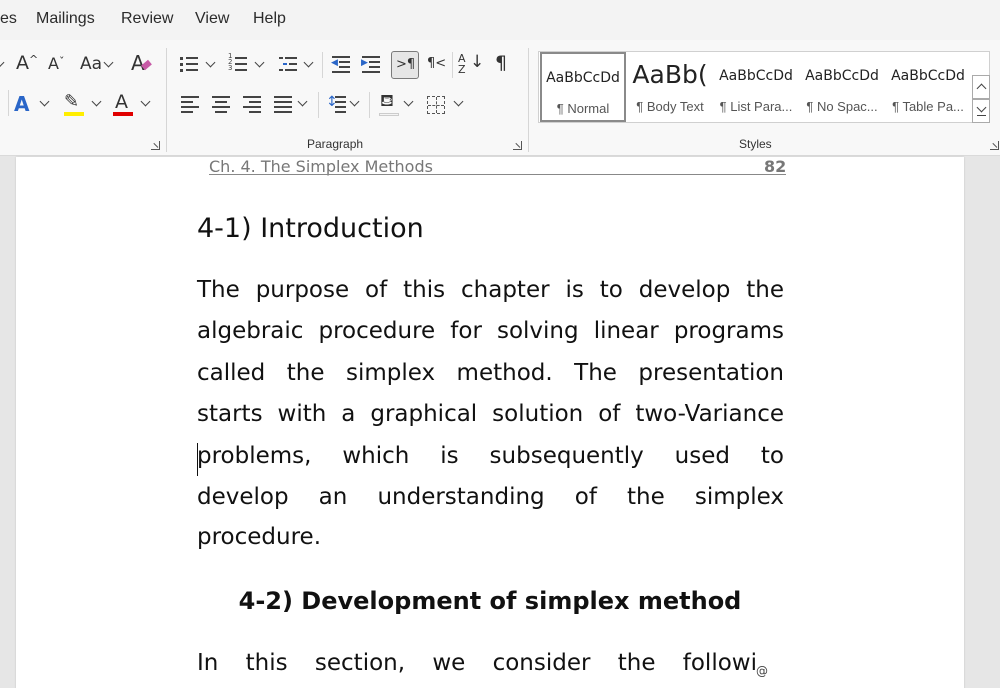 The height and width of the screenshot is (688, 1000). I want to click on style-body-text: AaBb( ¶ Body Text, so click(670, 87).